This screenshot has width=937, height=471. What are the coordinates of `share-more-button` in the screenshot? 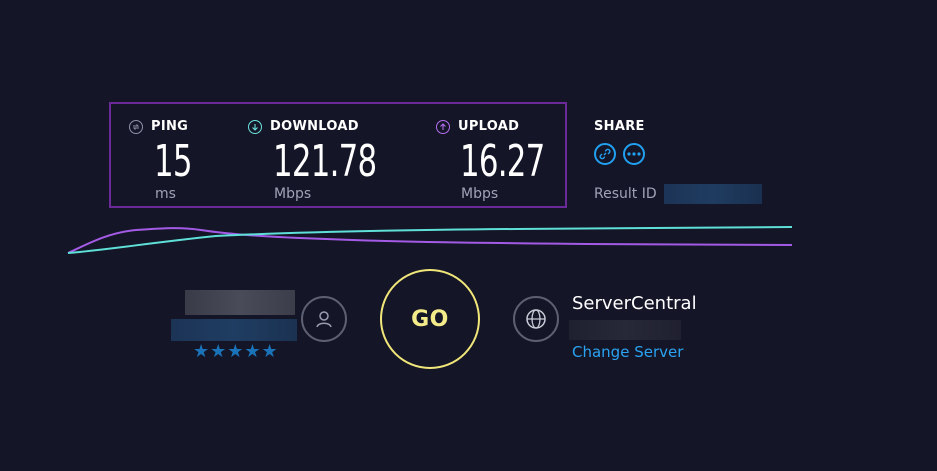 It's located at (634, 154).